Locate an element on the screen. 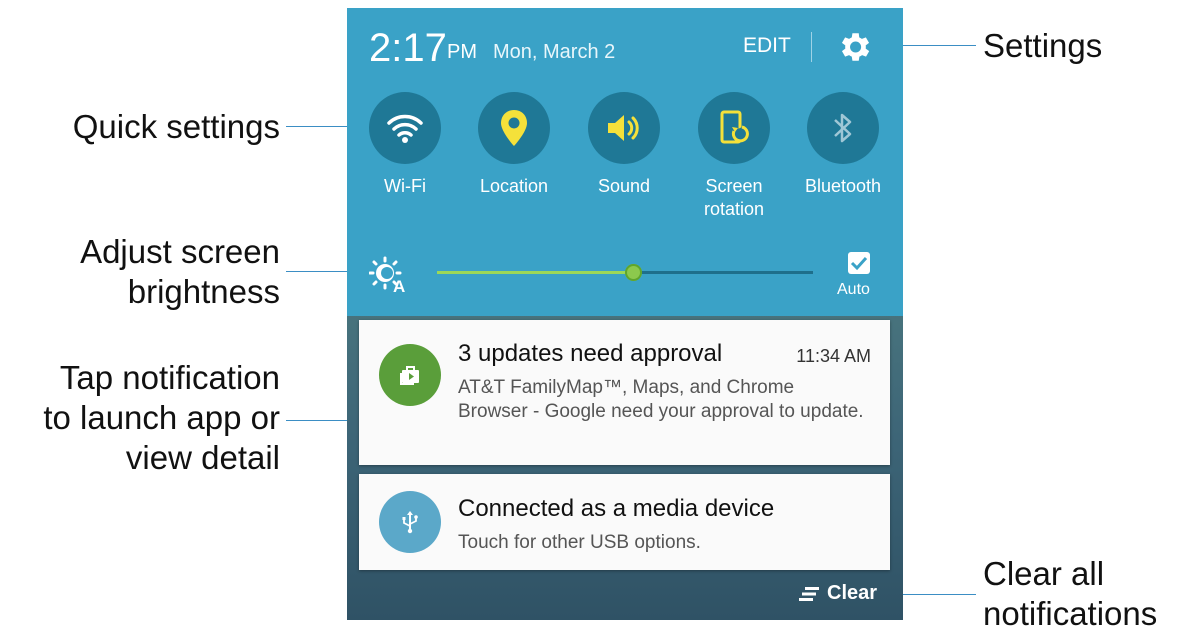 The image size is (1179, 634). usb-icon is located at coordinates (410, 522).